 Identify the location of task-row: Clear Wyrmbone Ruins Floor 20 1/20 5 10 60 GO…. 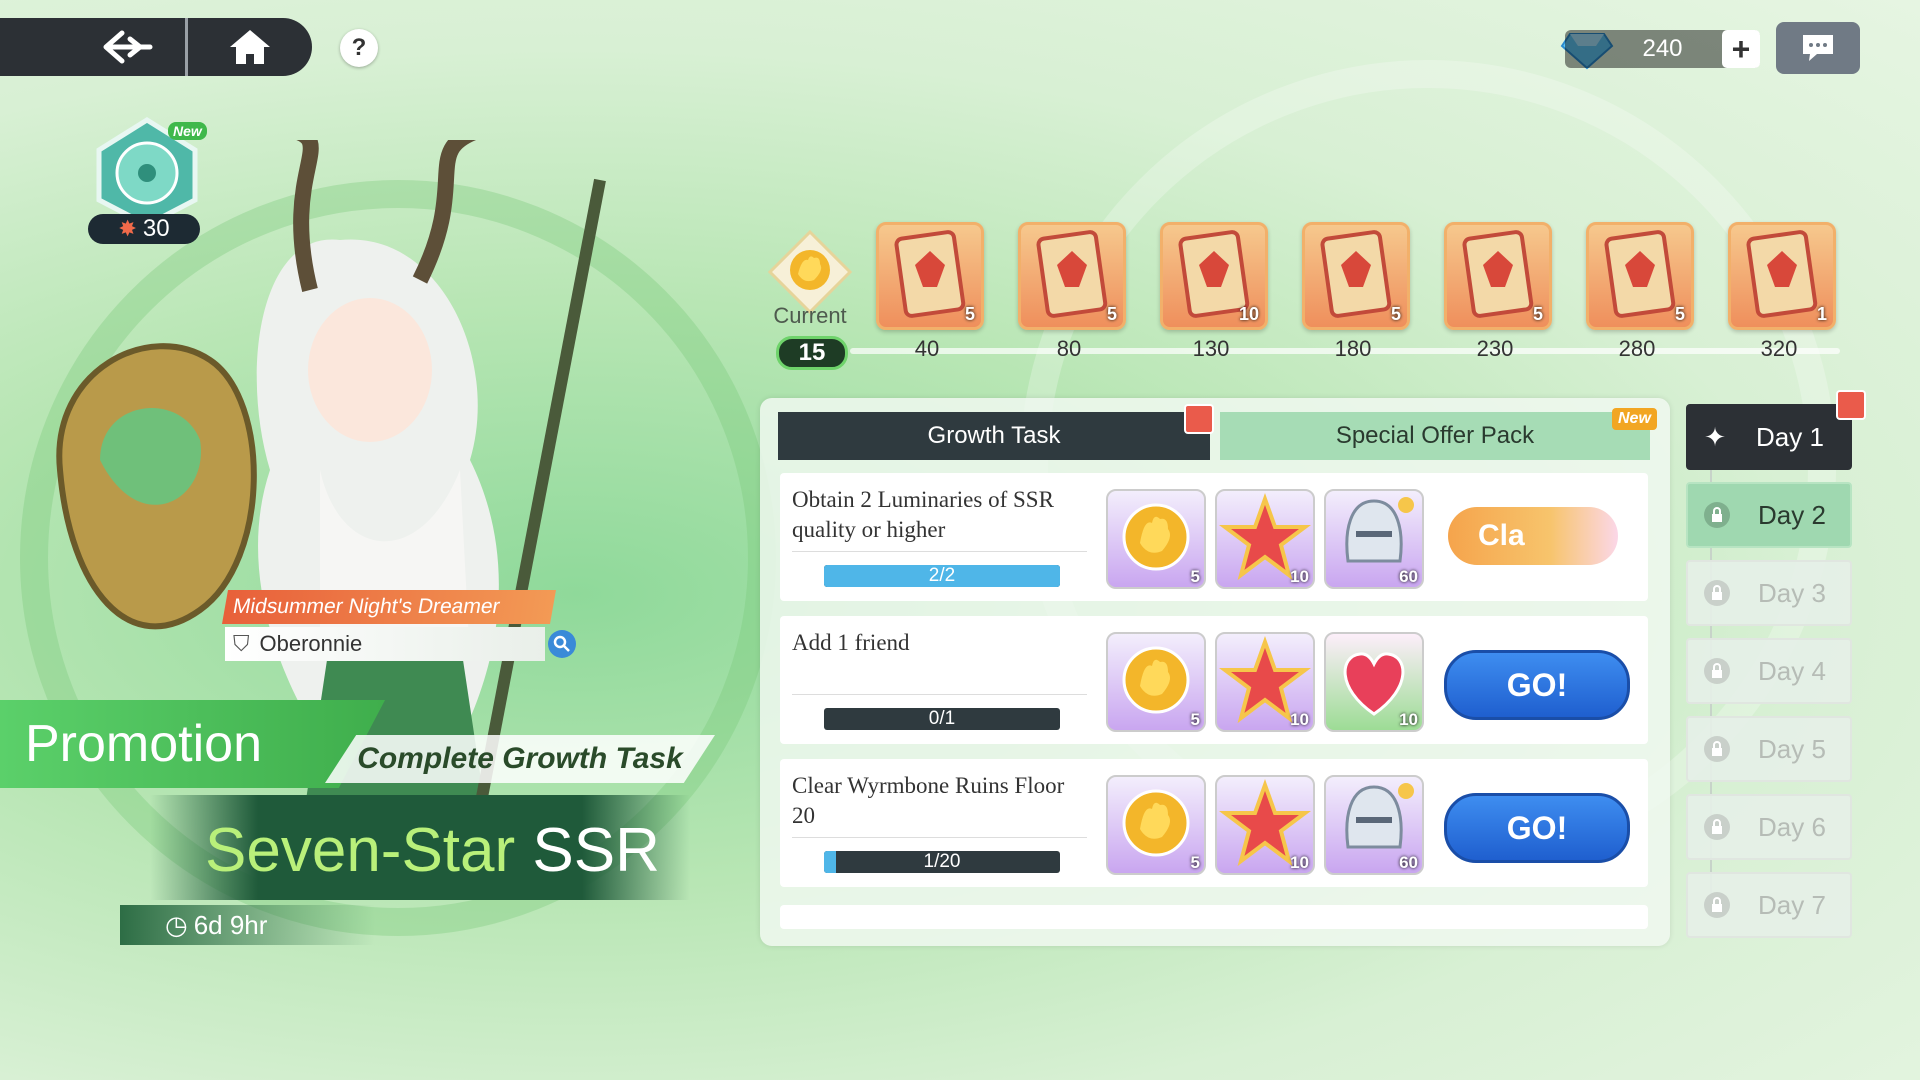
(1214, 823).